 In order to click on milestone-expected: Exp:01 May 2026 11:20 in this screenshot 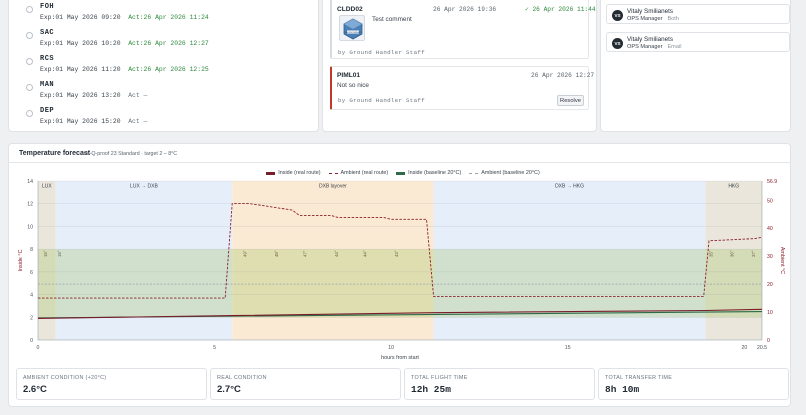, I will do `click(80, 69)`.